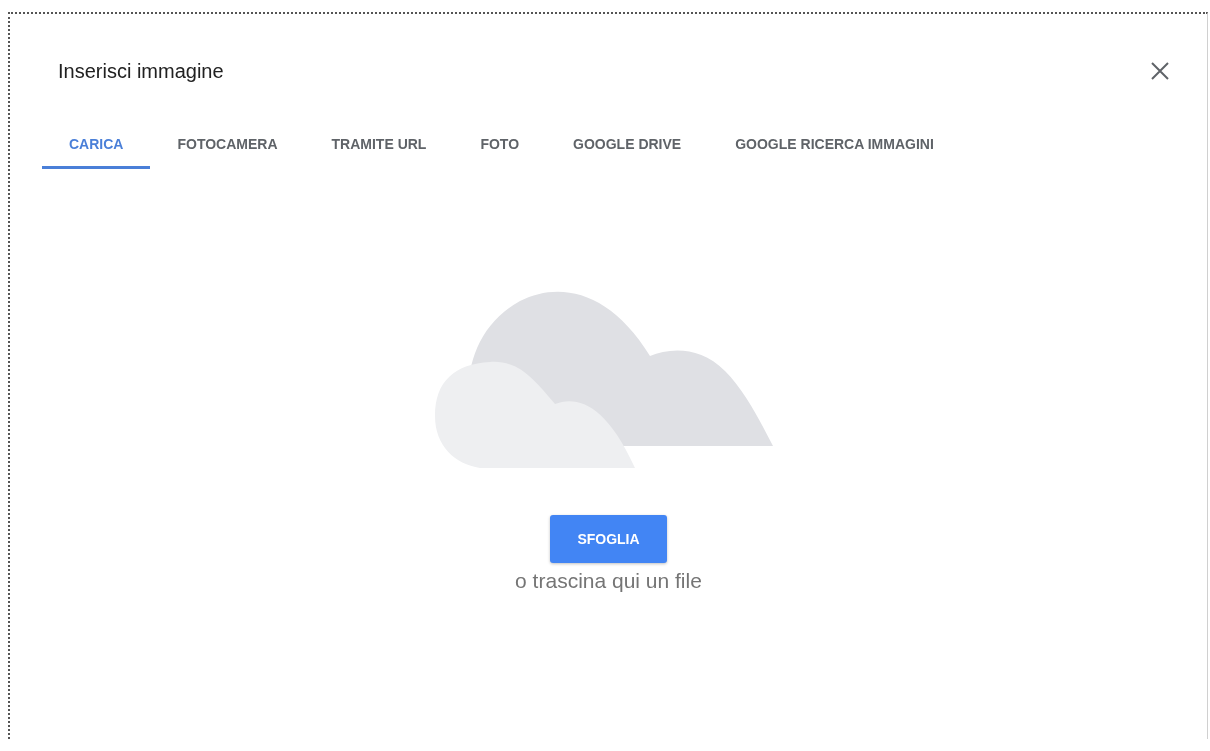 The image size is (1210, 751). What do you see at coordinates (627, 146) in the screenshot?
I see `tab: GOOGLE DRIVE` at bounding box center [627, 146].